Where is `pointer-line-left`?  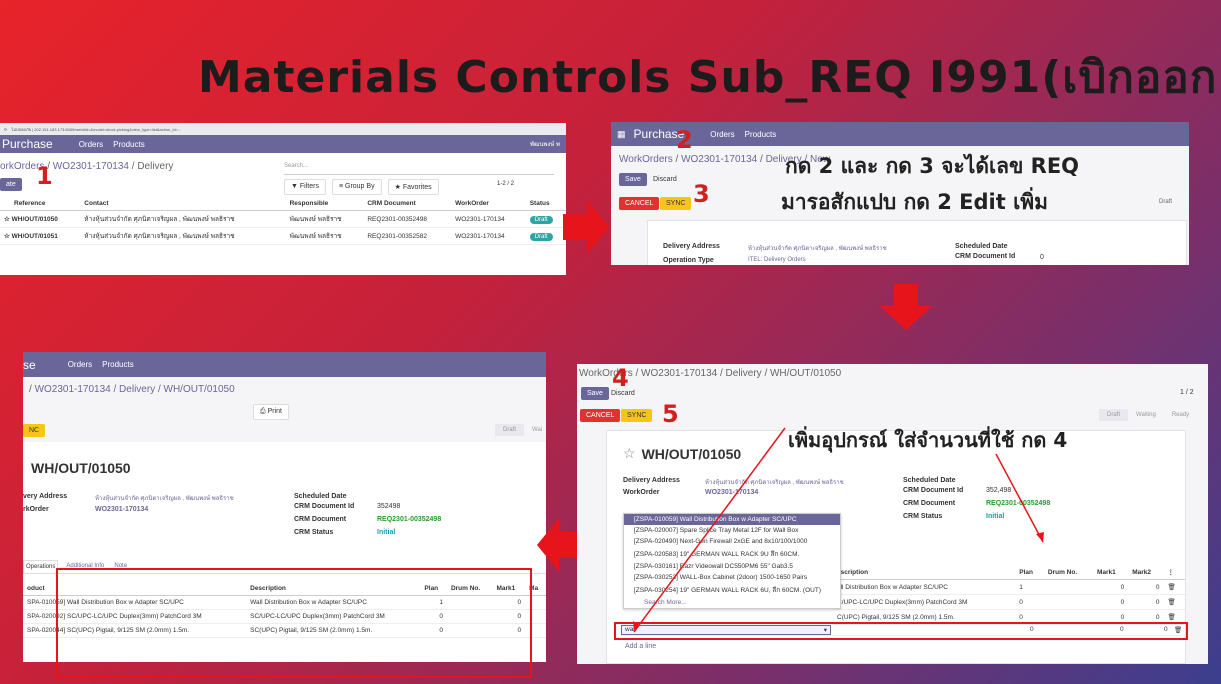 pointer-line-left is located at coordinates (709, 530).